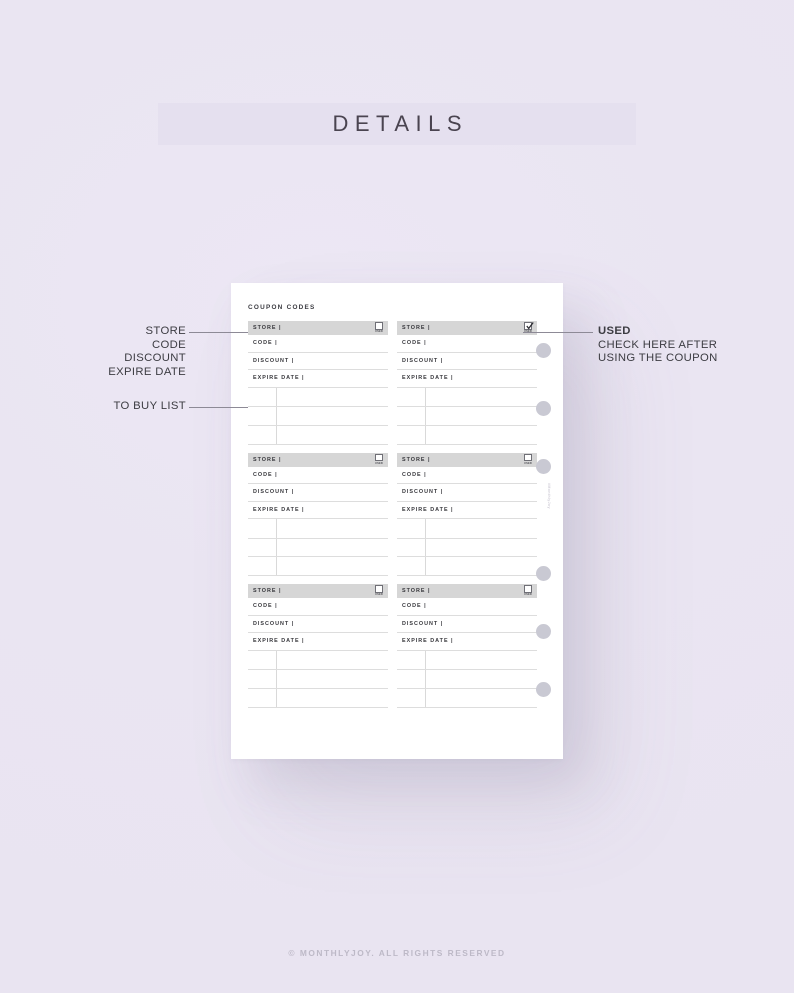 Image resolution: width=794 pixels, height=993 pixels. Describe the element at coordinates (155, 358) in the screenshot. I see `annotation-fields-line-3: DISCOUNT` at that location.